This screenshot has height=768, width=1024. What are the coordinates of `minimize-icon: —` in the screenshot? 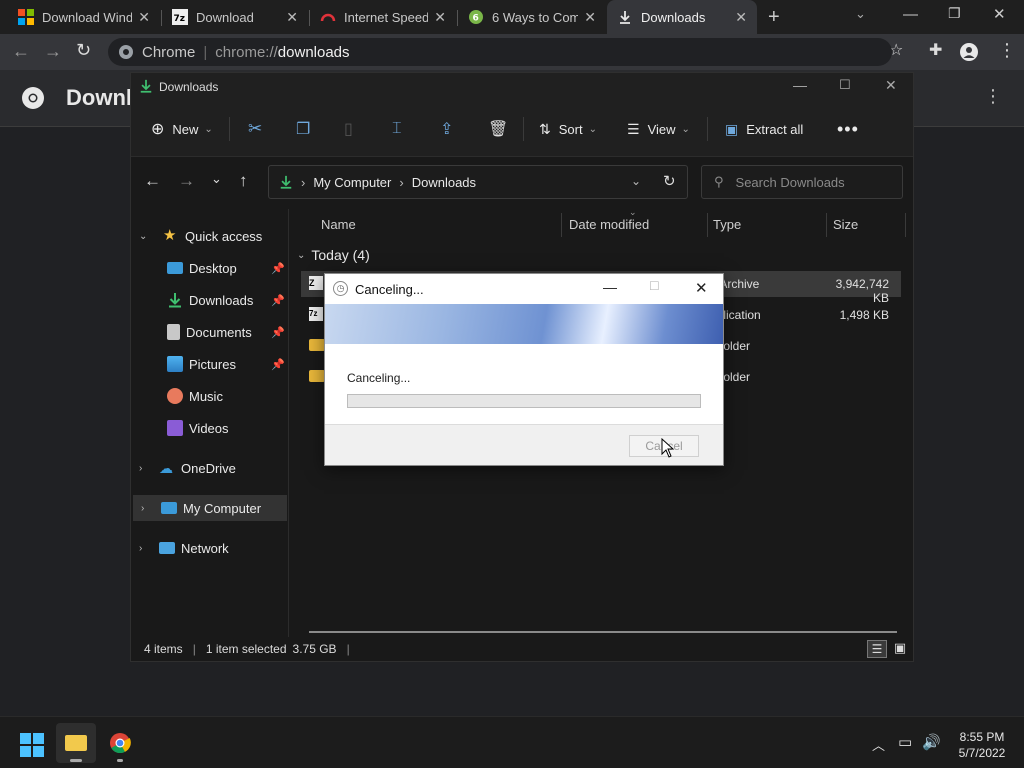 It's located at (910, 14).